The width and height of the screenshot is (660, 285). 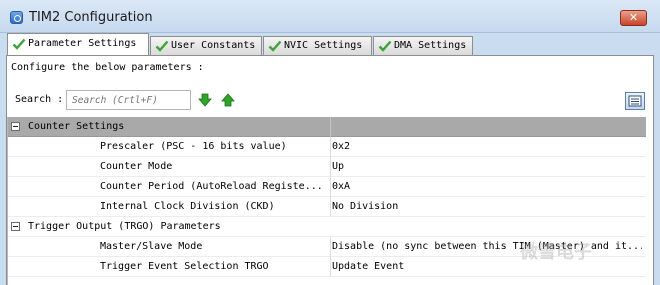 I want to click on param-value: No Division, so click(x=487, y=206).